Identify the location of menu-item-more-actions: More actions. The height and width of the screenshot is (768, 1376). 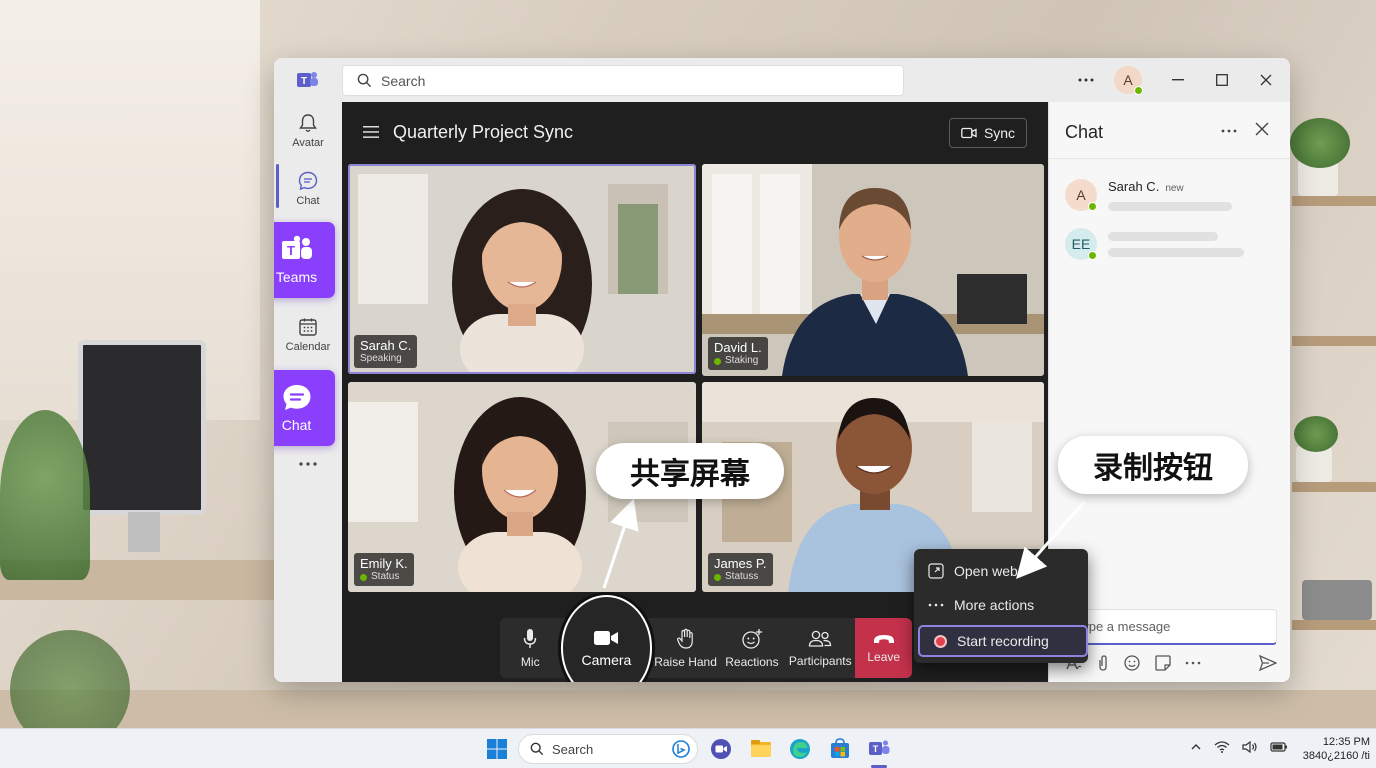
(1001, 605).